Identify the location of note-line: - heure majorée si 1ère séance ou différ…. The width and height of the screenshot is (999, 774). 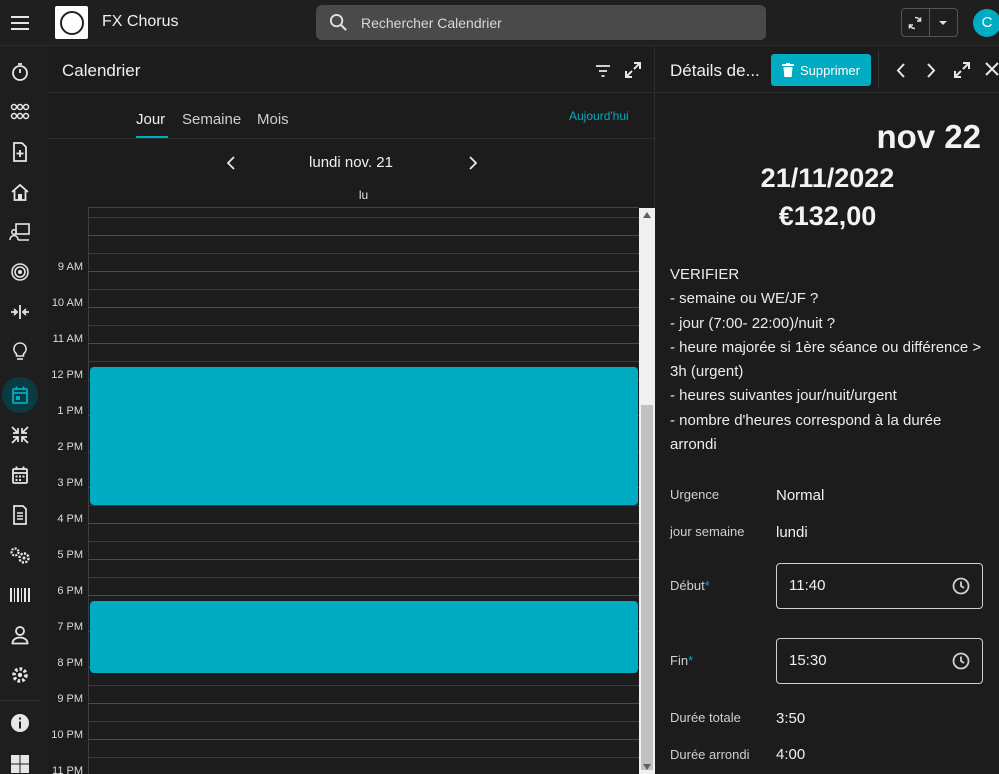
(826, 359).